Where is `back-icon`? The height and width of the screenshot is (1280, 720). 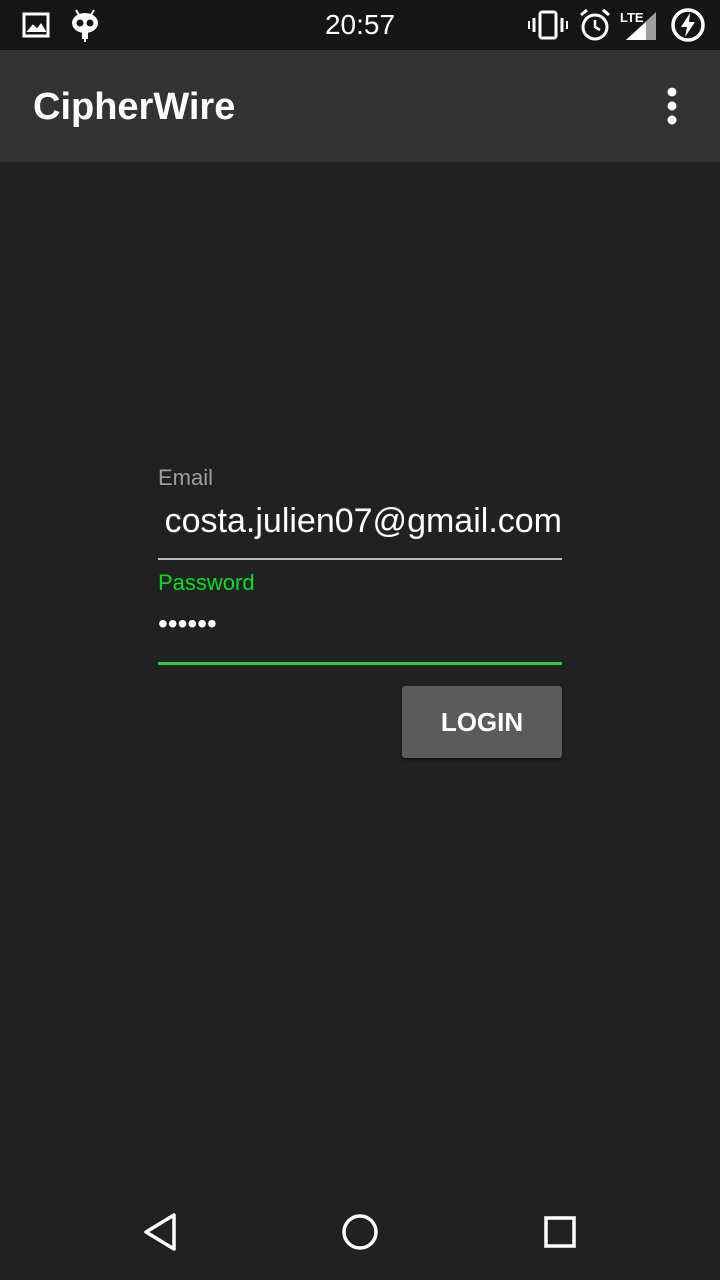 back-icon is located at coordinates (160, 1232).